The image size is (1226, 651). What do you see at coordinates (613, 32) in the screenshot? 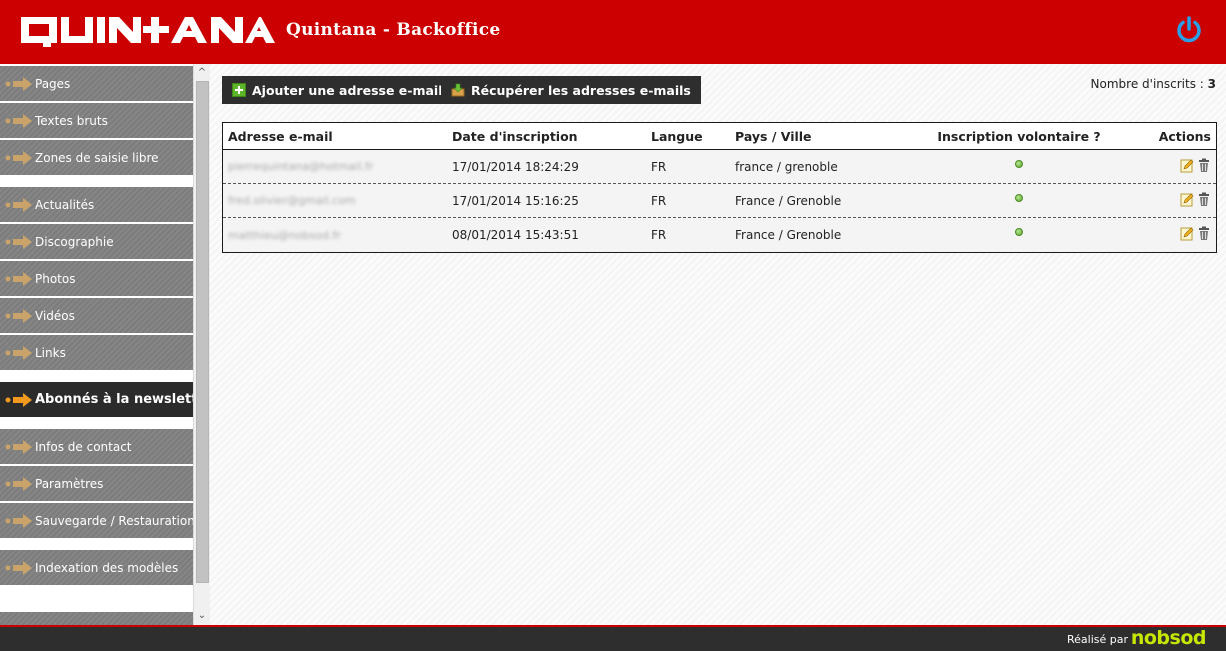
I see `header-bar: Quintana - Backoffice` at bounding box center [613, 32].